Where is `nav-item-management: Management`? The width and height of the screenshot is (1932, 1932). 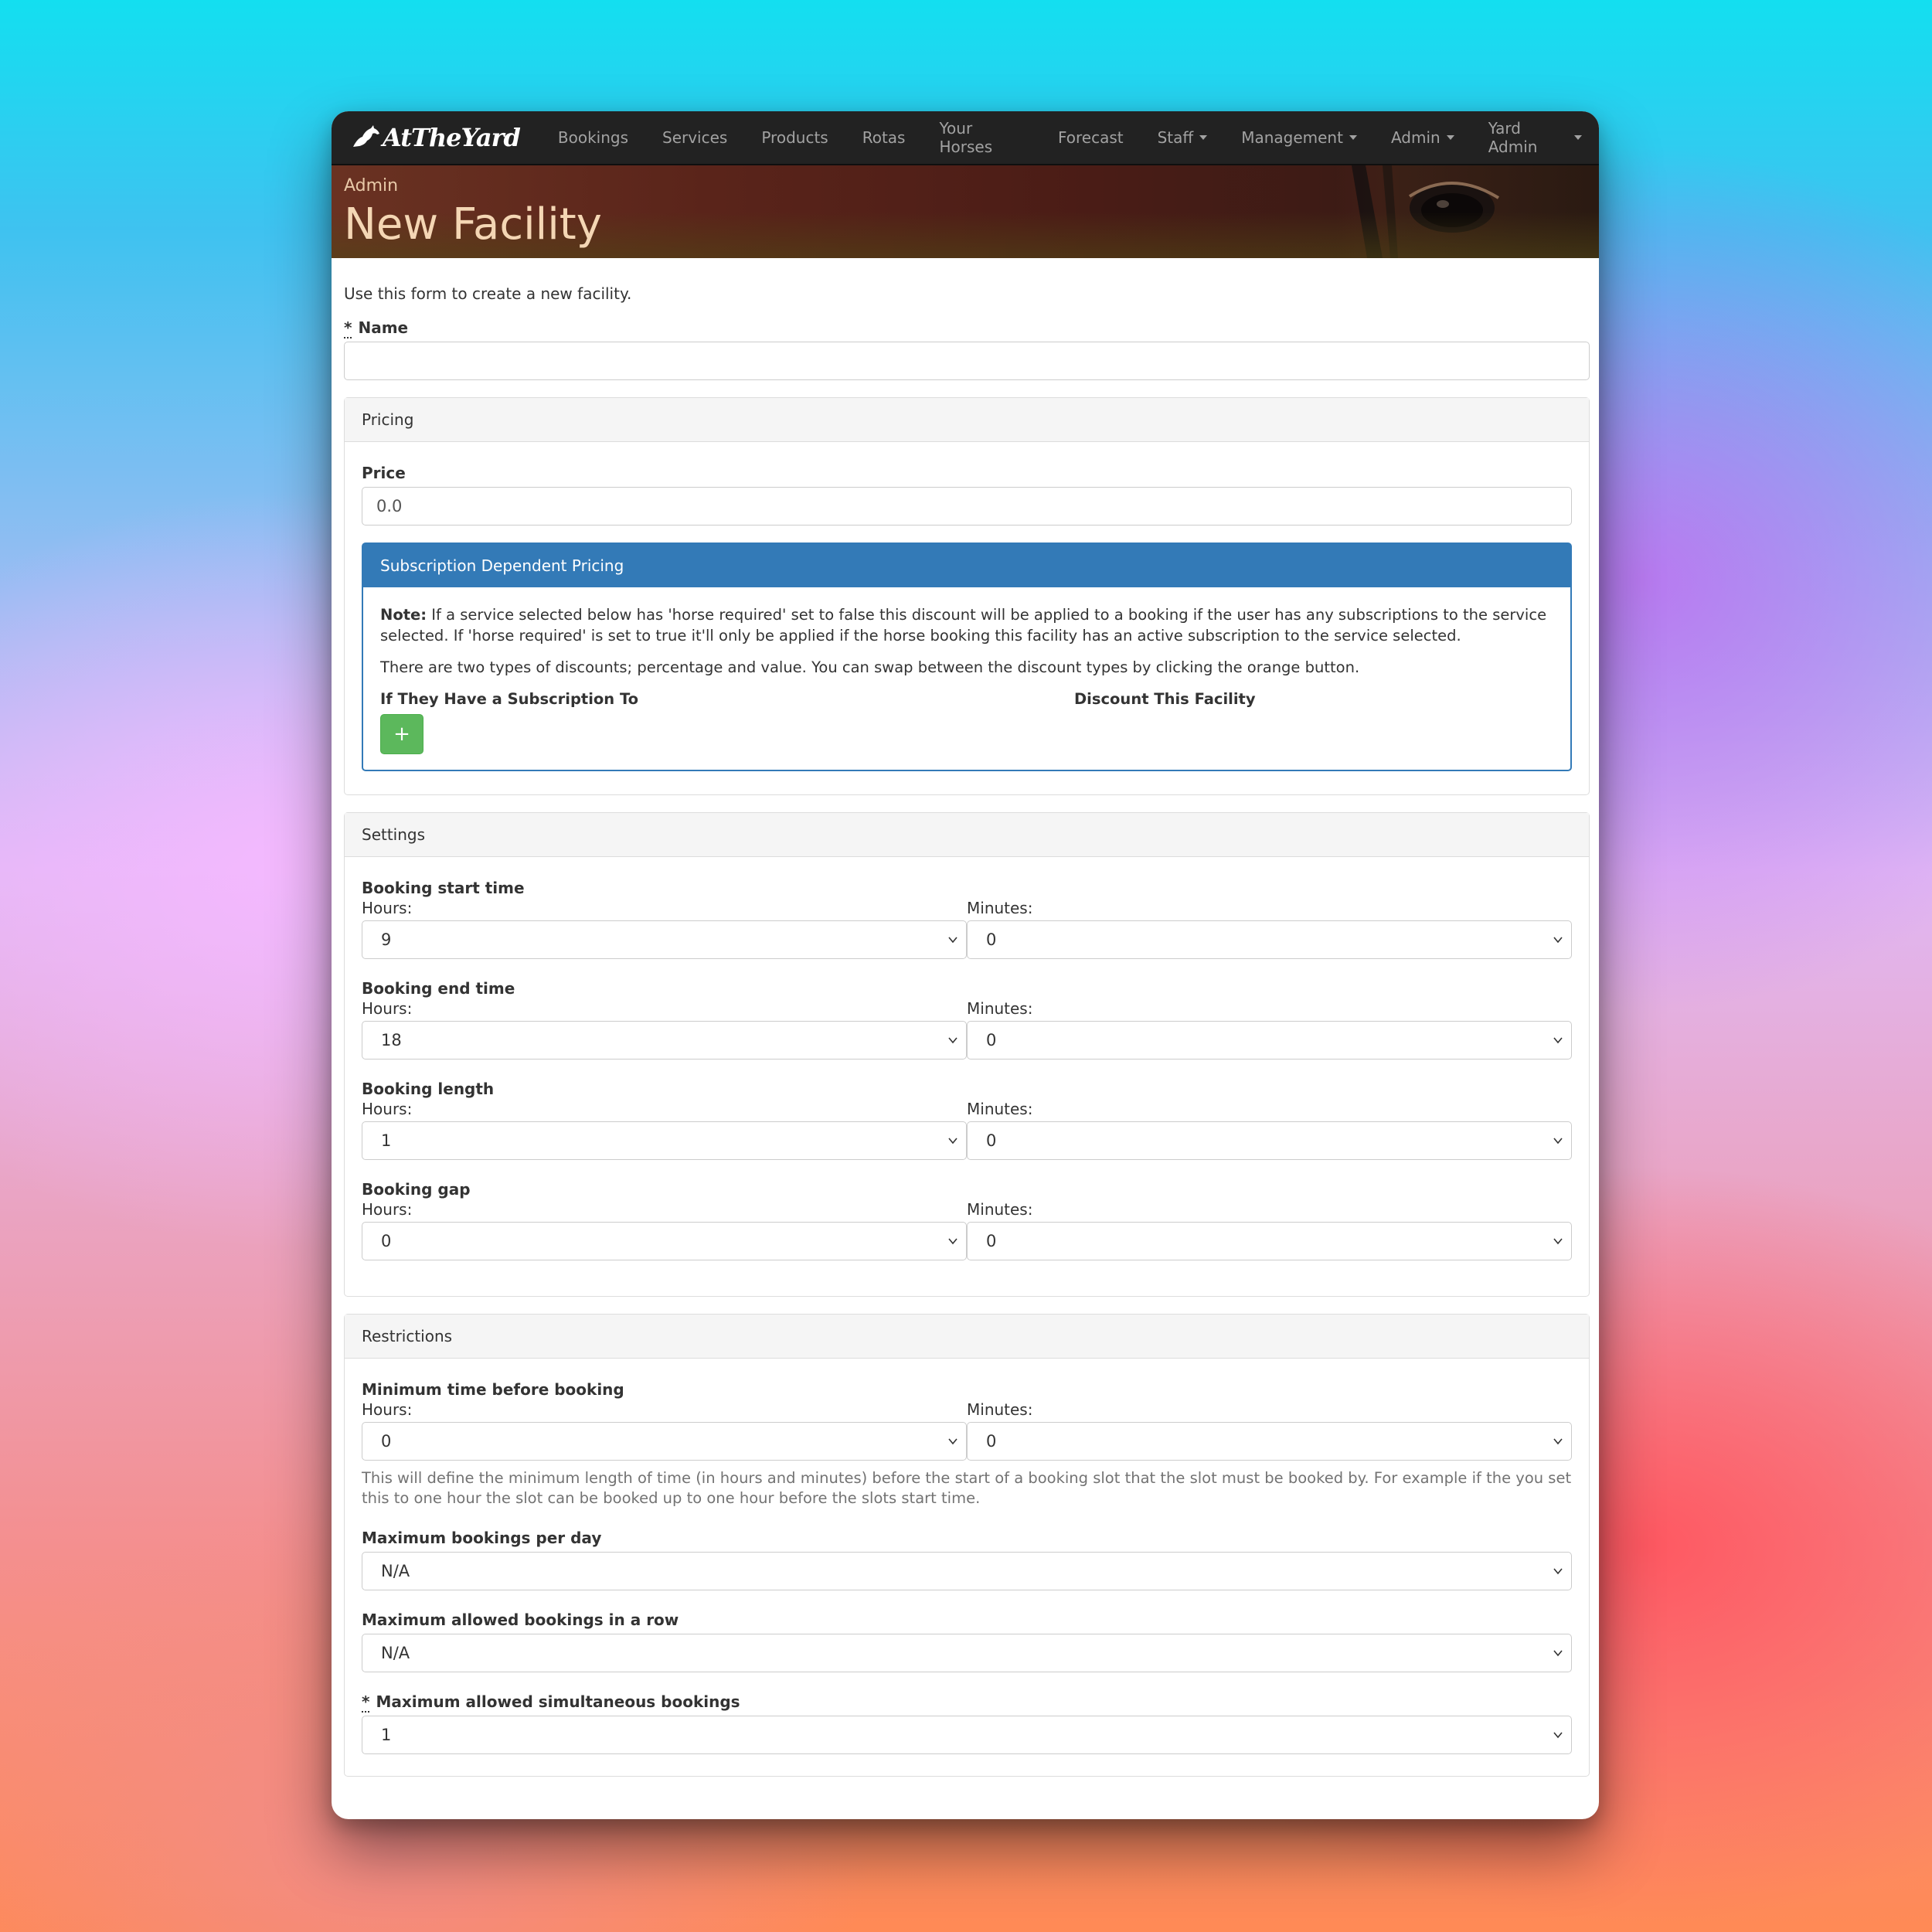
nav-item-management: Management is located at coordinates (1299, 137).